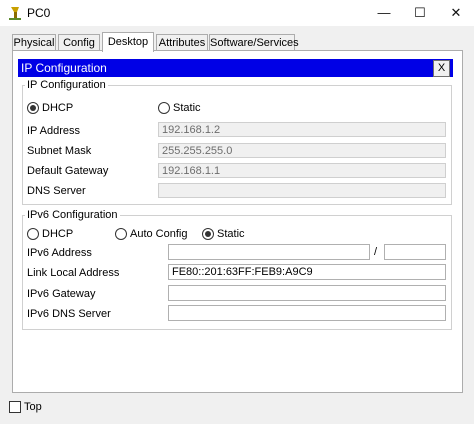  What do you see at coordinates (72, 215) in the screenshot?
I see `ipv6-group-title: IPv6 Configuration` at bounding box center [72, 215].